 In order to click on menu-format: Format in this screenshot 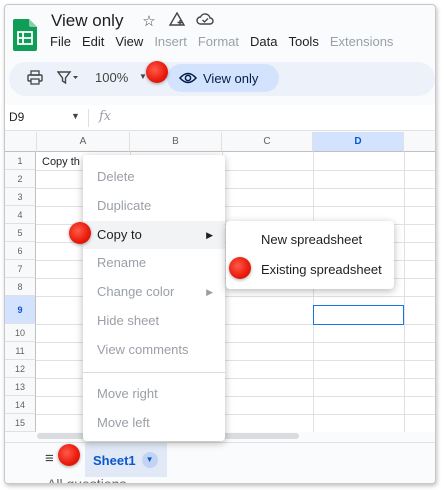, I will do `click(218, 41)`.